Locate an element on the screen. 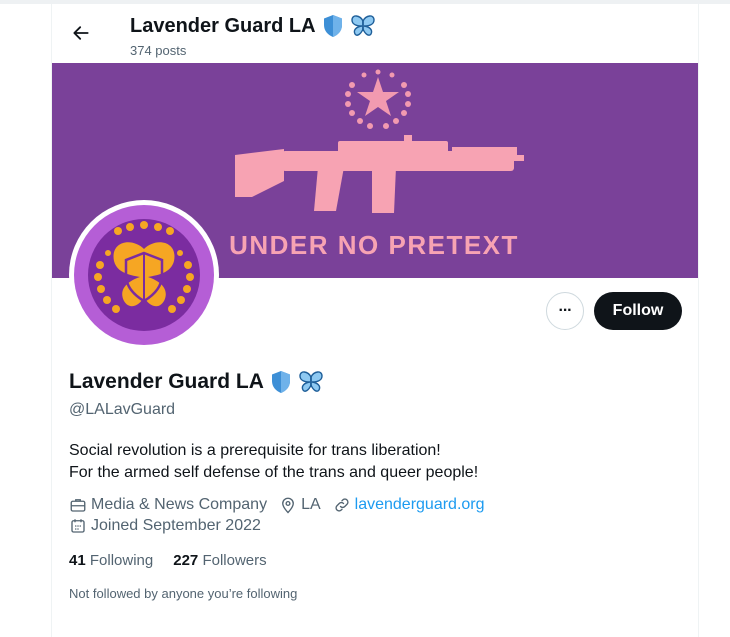  not-followed-notice: Not followed by anyone you’re following is located at coordinates (183, 593).